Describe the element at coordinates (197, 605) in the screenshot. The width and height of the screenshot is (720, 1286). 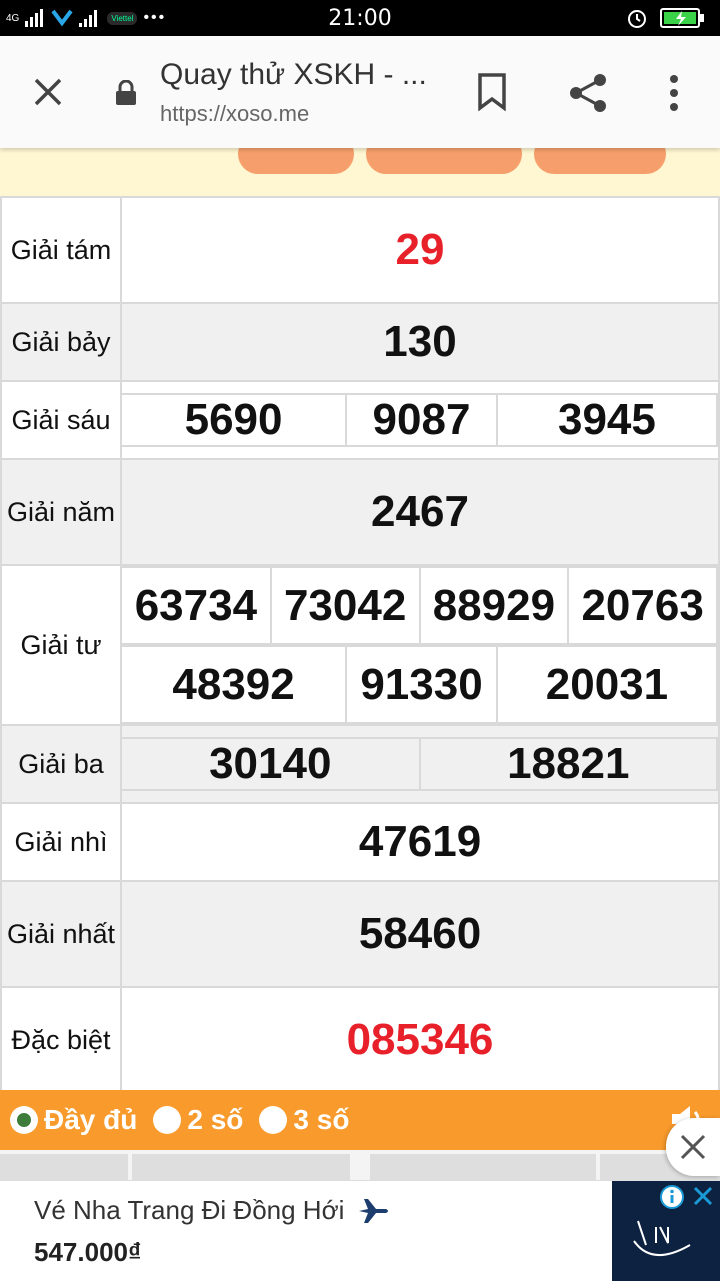
I see `prize-number: 63734` at that location.